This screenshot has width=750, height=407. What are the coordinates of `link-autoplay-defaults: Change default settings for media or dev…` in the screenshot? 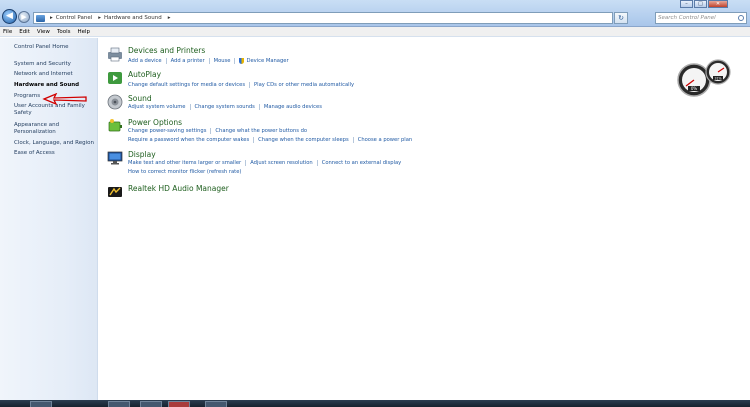 It's located at (186, 85).